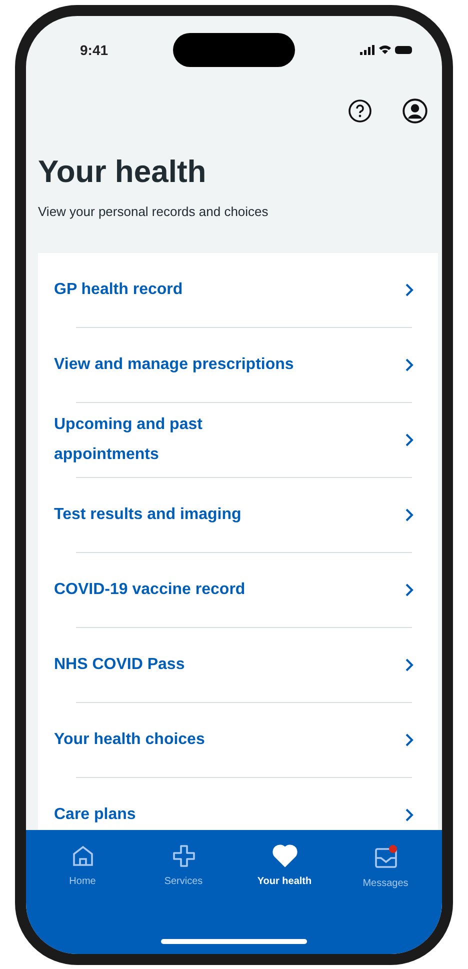 This screenshot has width=468, height=969. I want to click on page-subtitle: View your personal records and choices, so click(154, 211).